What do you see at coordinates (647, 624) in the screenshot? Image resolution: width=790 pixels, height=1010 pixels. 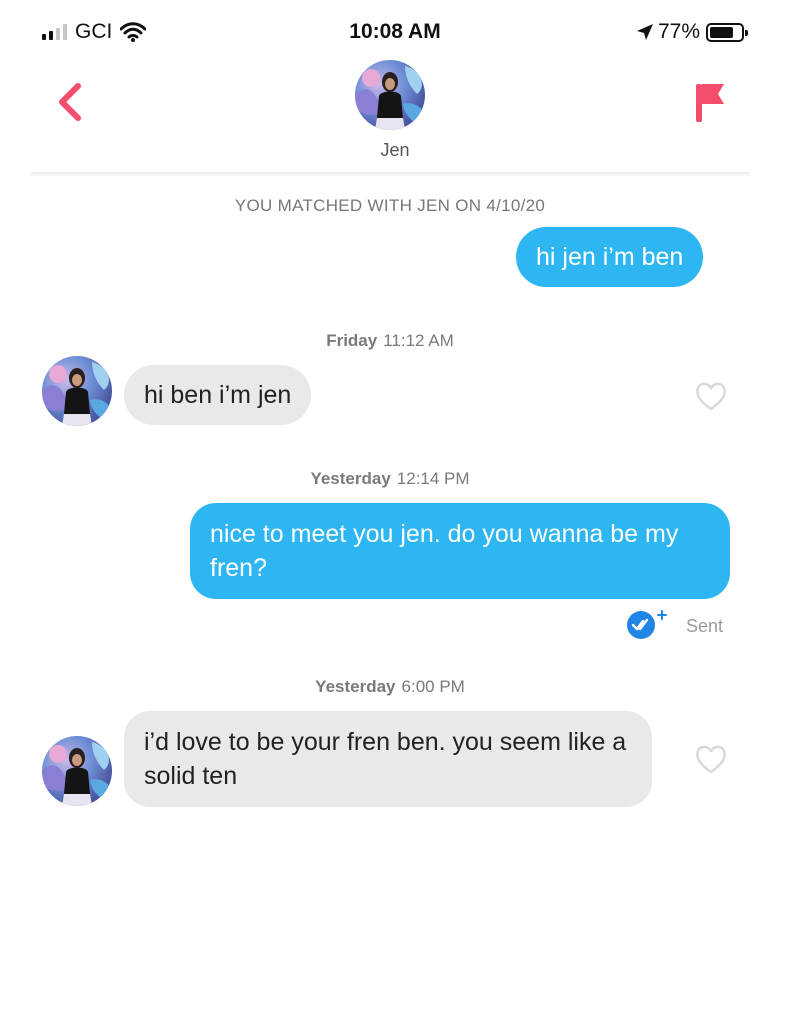 I see `read-receipt-icon` at bounding box center [647, 624].